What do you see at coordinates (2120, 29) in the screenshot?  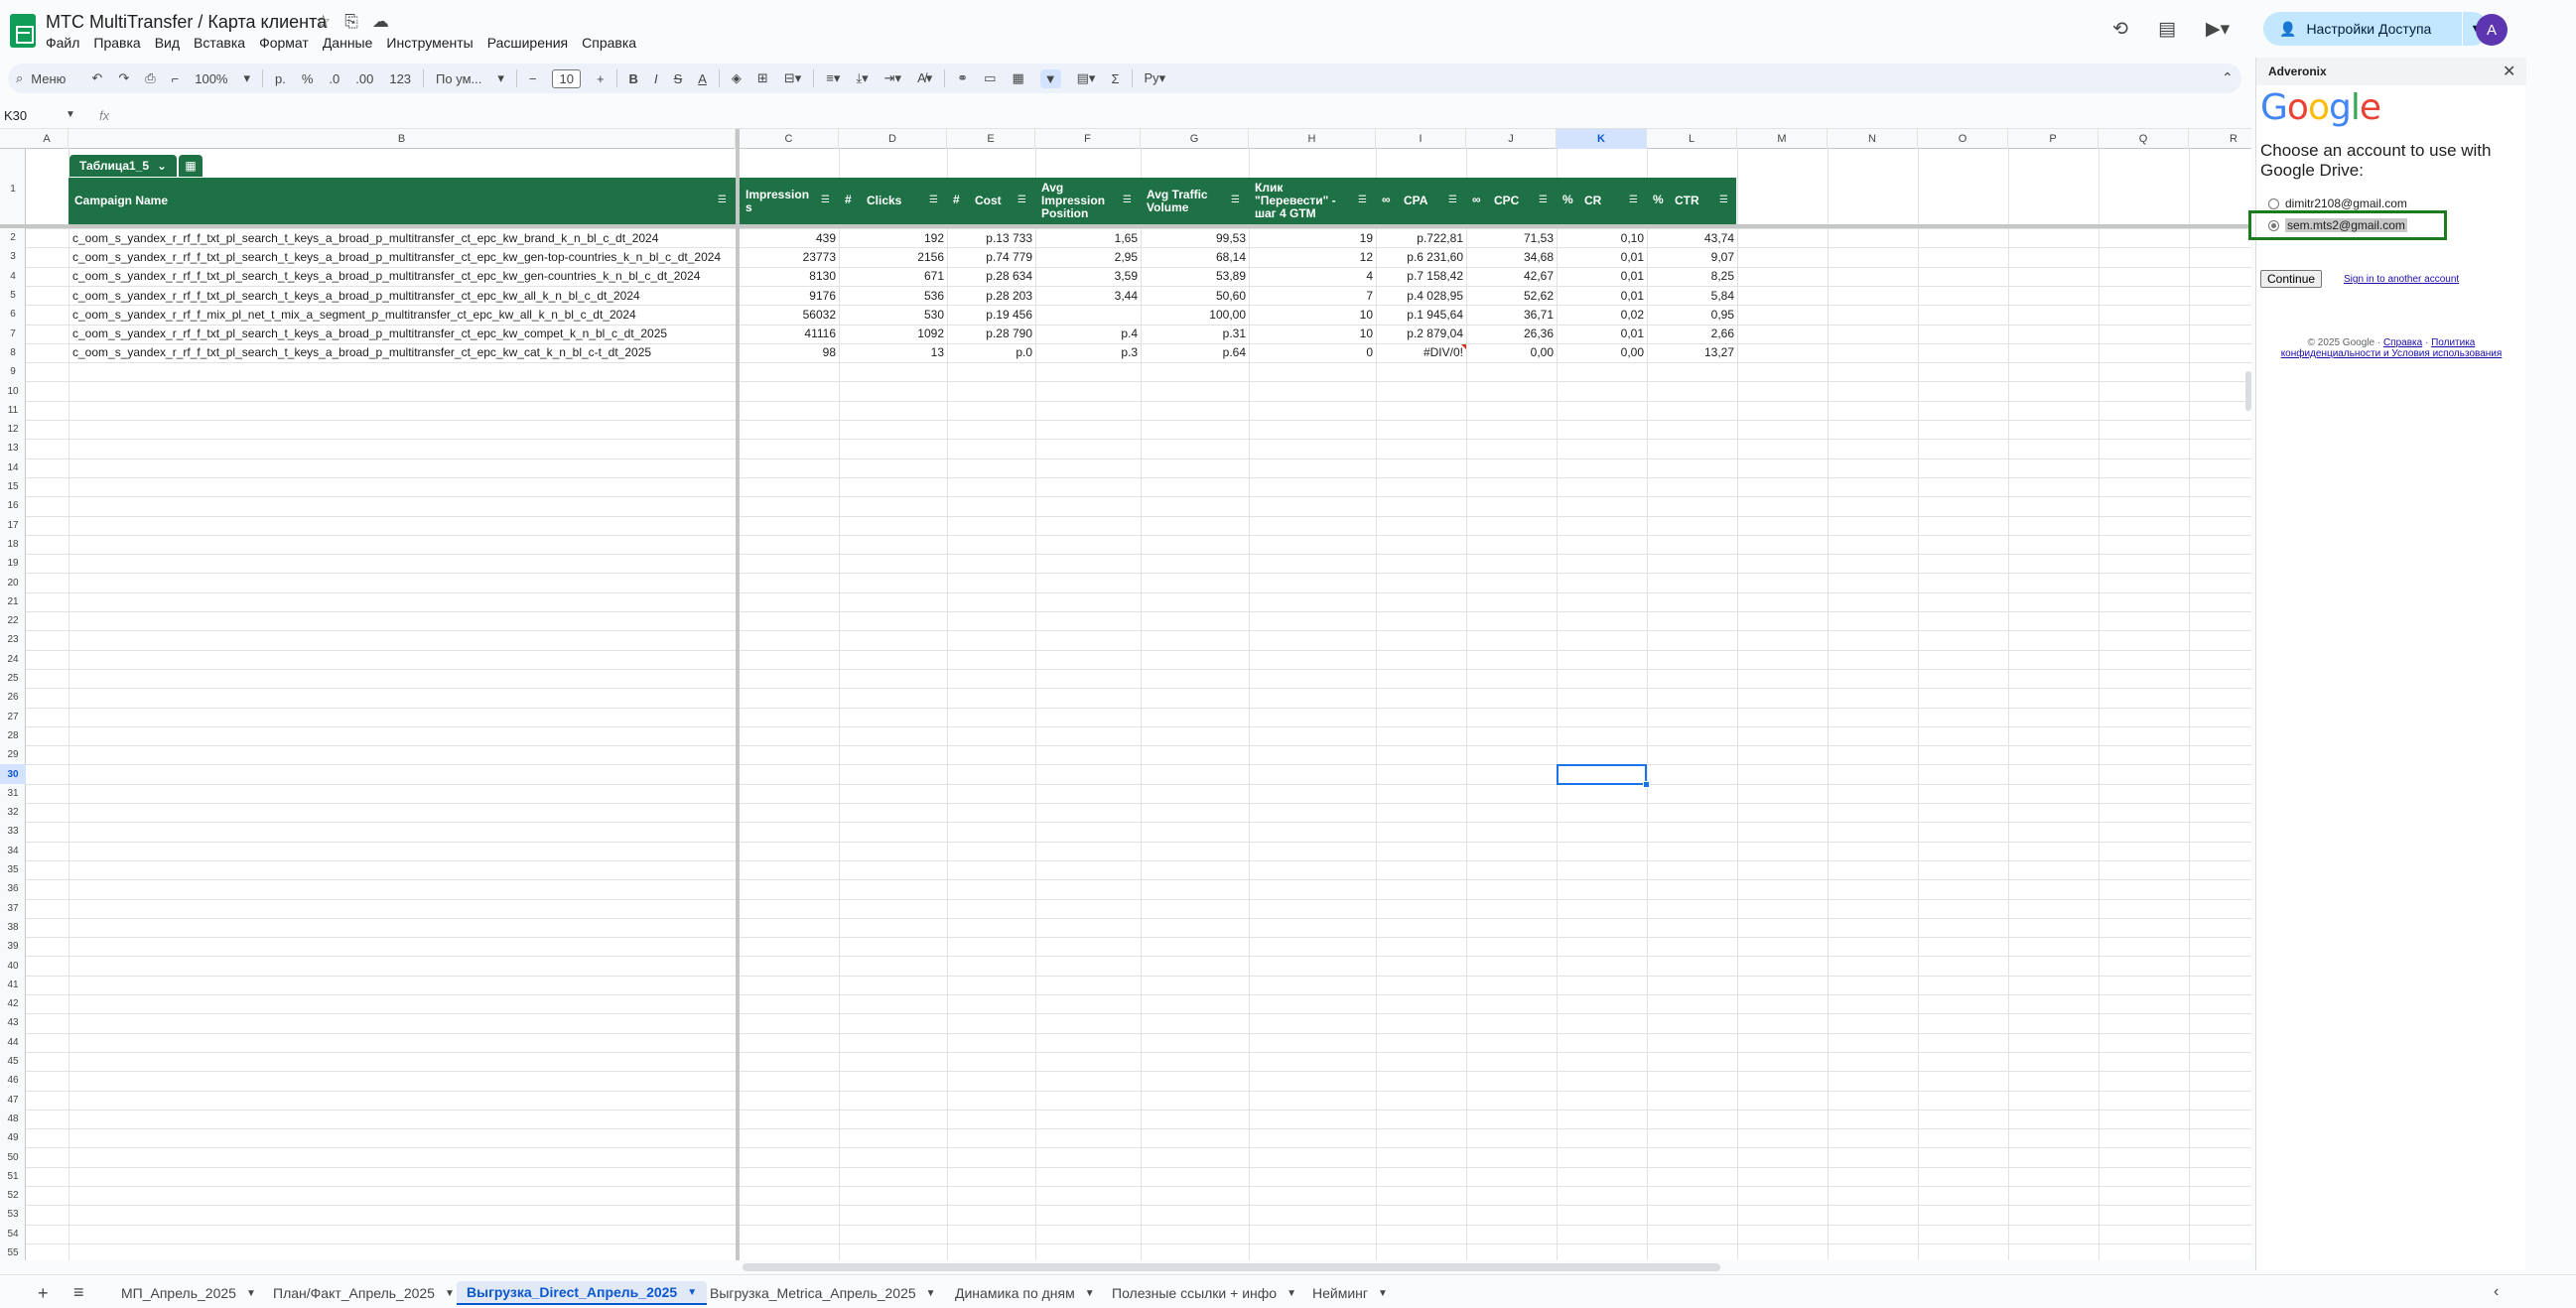 I see `history-icon: ⟲` at bounding box center [2120, 29].